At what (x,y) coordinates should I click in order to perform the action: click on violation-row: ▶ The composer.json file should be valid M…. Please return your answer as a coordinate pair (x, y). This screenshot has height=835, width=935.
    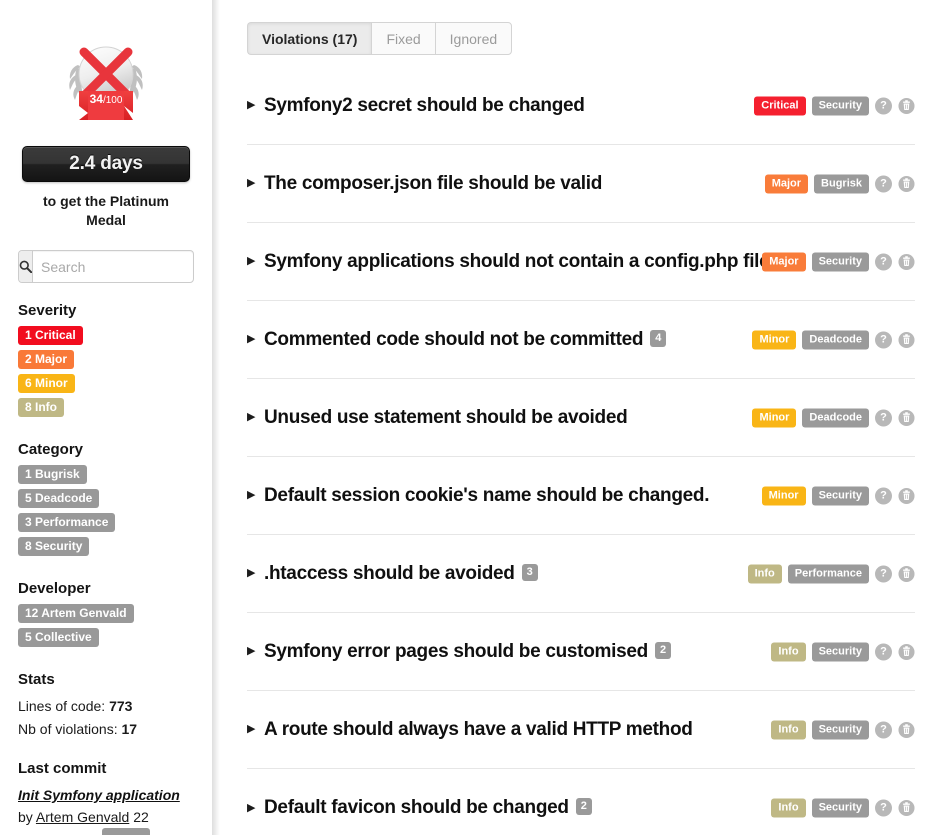
    Looking at the image, I should click on (581, 184).